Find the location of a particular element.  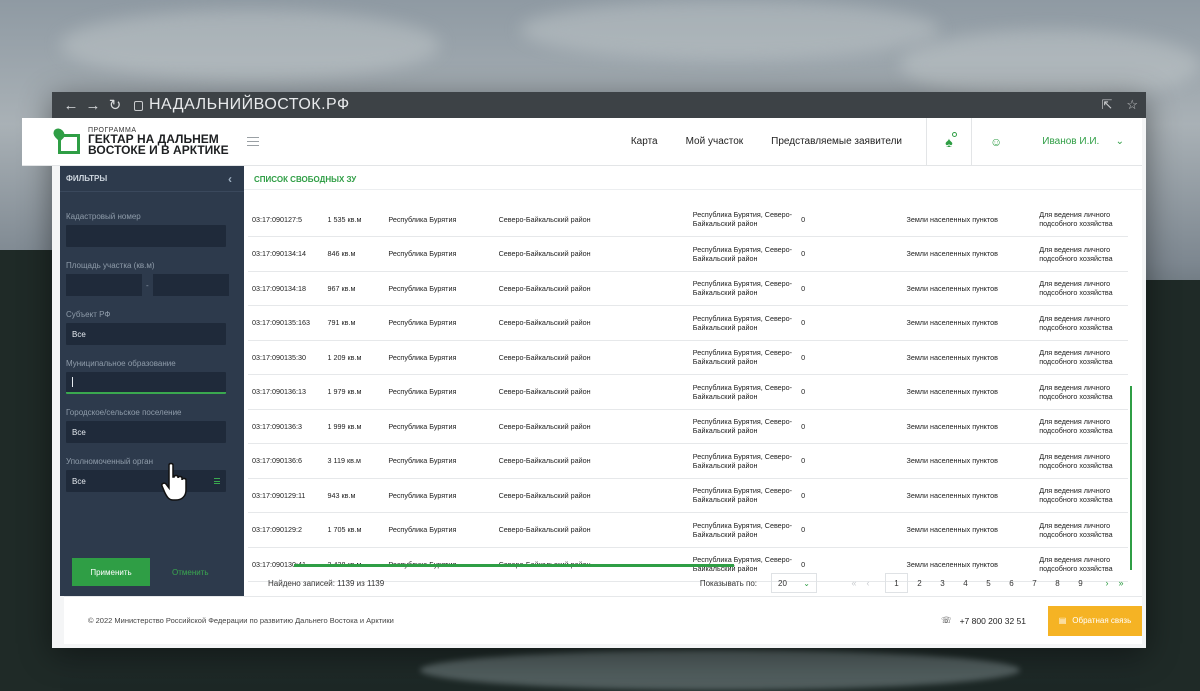

page-number-7: 7 is located at coordinates (1034, 583).